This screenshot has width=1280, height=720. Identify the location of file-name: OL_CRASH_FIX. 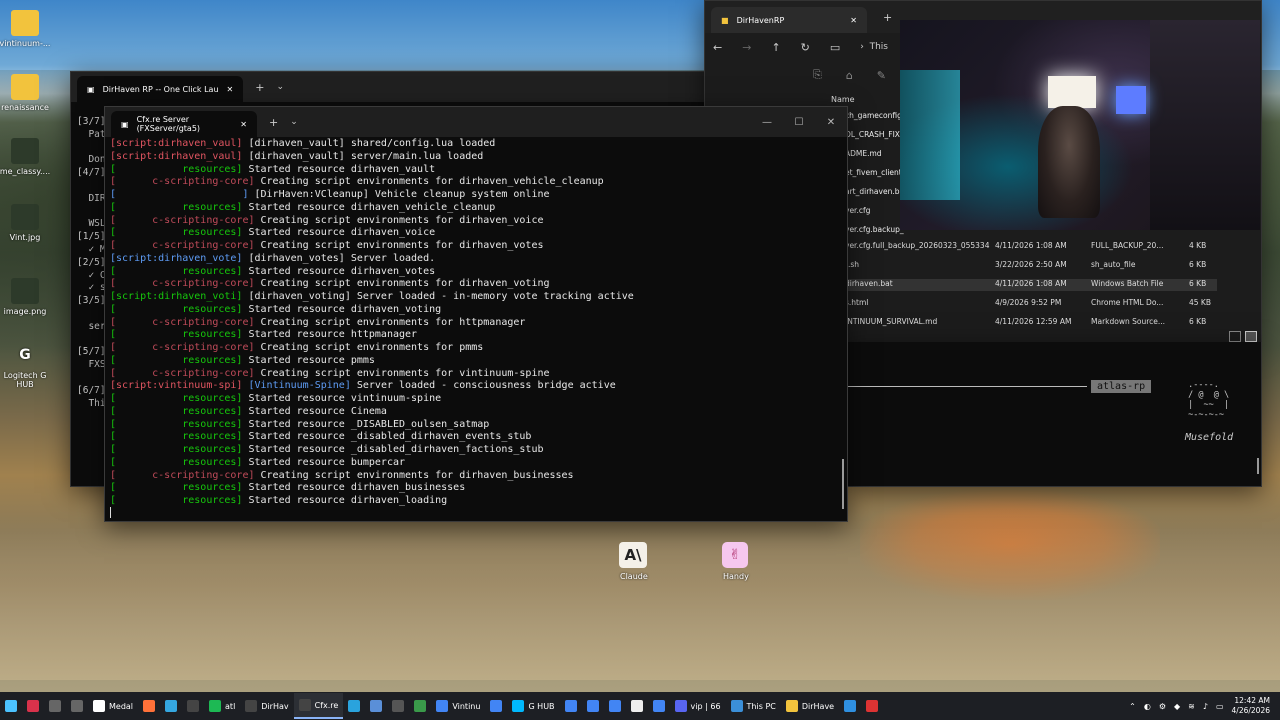
(872, 134).